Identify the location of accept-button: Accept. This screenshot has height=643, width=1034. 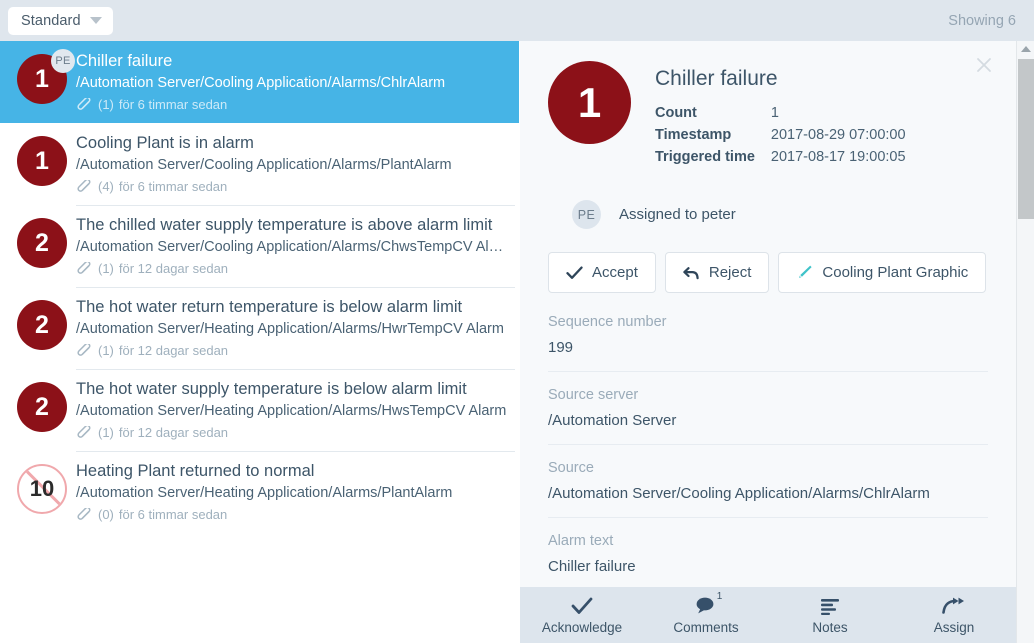
(602, 272).